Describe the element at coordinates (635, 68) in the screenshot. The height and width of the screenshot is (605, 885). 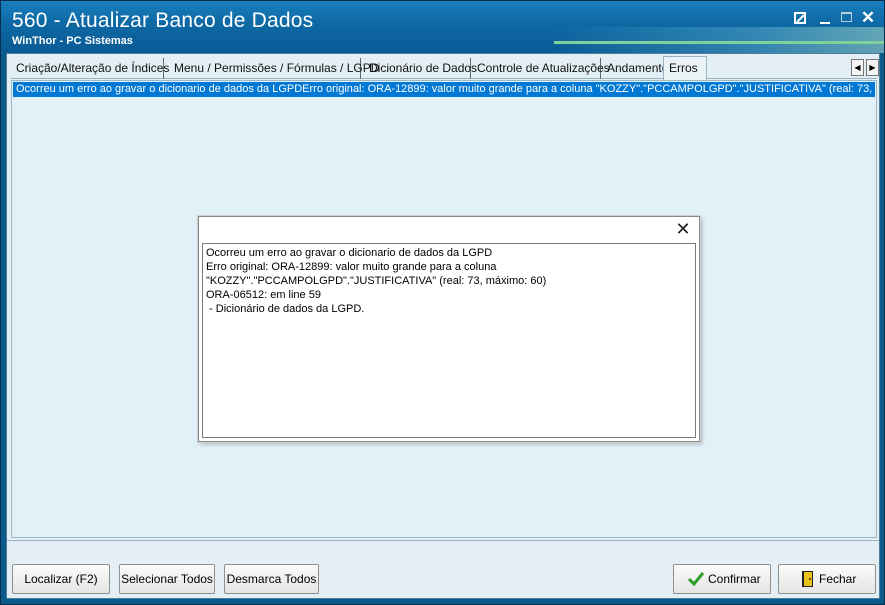
I see `tab-andamento: Andamento` at that location.